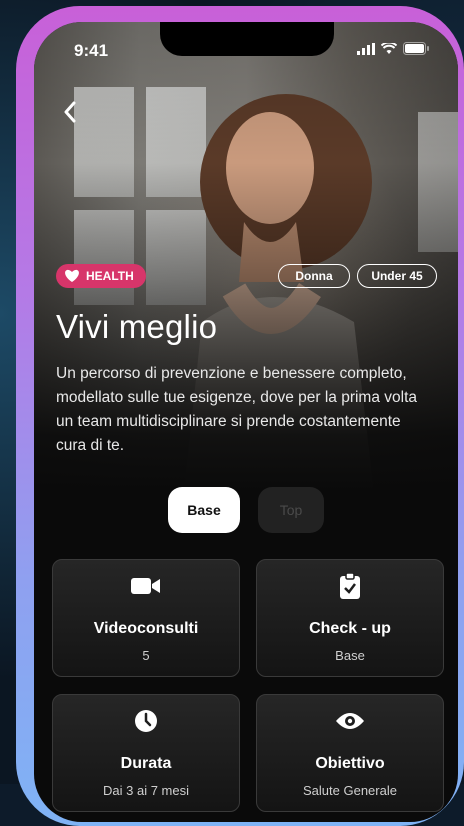  What do you see at coordinates (110, 276) in the screenshot?
I see `health-tag-label: HEALTH` at bounding box center [110, 276].